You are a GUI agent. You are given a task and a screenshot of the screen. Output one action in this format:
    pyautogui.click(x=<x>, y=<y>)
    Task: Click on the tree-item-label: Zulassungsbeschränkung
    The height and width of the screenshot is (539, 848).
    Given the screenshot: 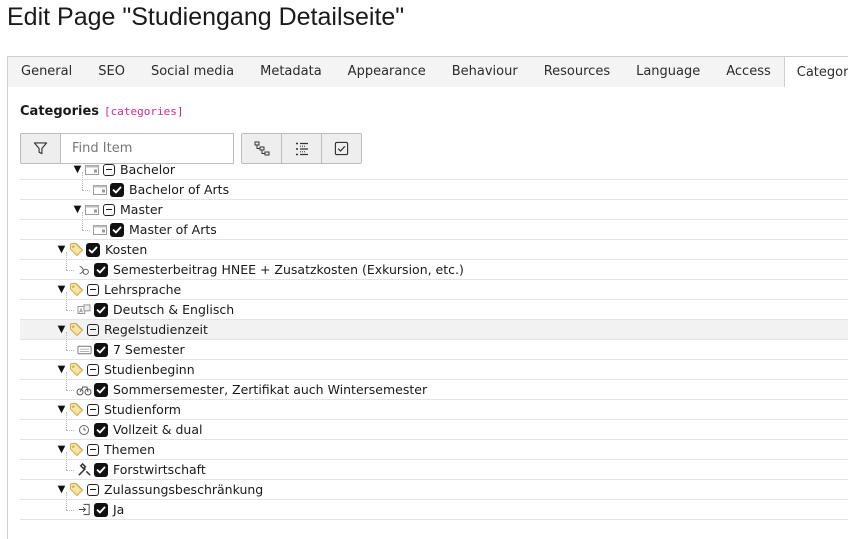 What is the action you would take?
    pyautogui.click(x=184, y=489)
    